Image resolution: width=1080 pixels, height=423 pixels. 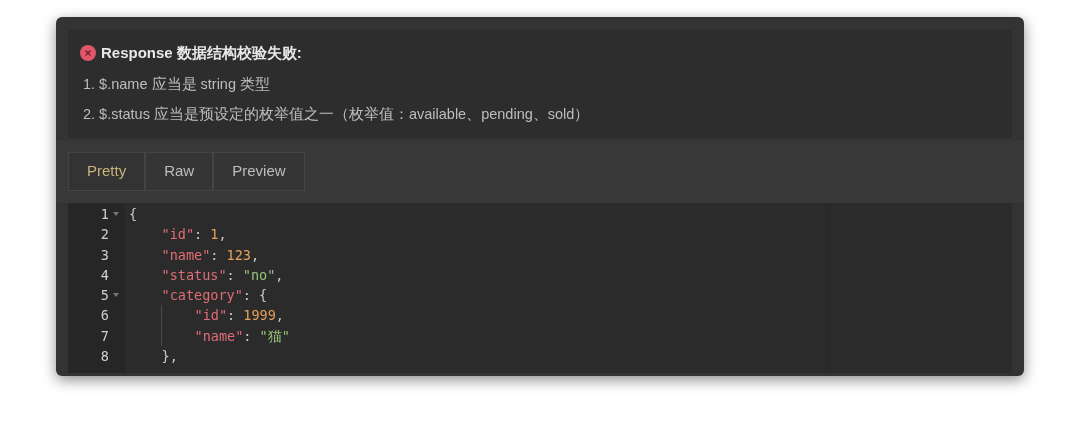 What do you see at coordinates (104, 296) in the screenshot?
I see `line-number: 5` at bounding box center [104, 296].